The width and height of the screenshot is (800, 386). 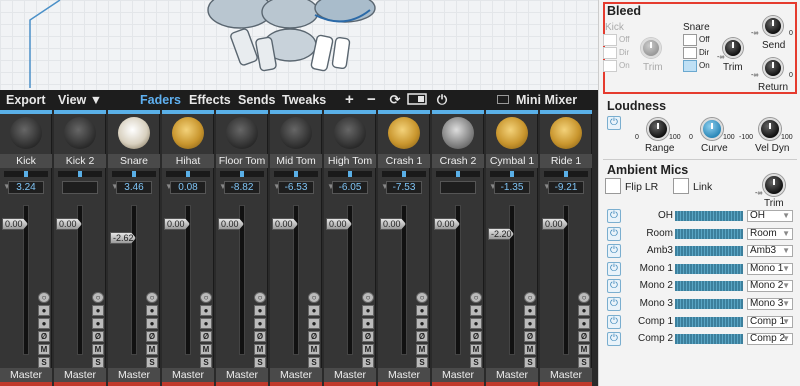 I want to click on tab-tweaks: Tweaks, so click(x=304, y=100).